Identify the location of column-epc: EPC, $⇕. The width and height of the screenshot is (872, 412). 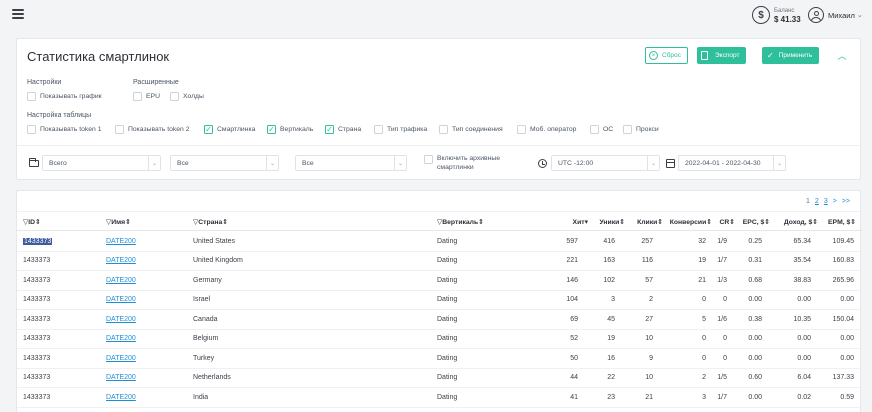
(756, 222).